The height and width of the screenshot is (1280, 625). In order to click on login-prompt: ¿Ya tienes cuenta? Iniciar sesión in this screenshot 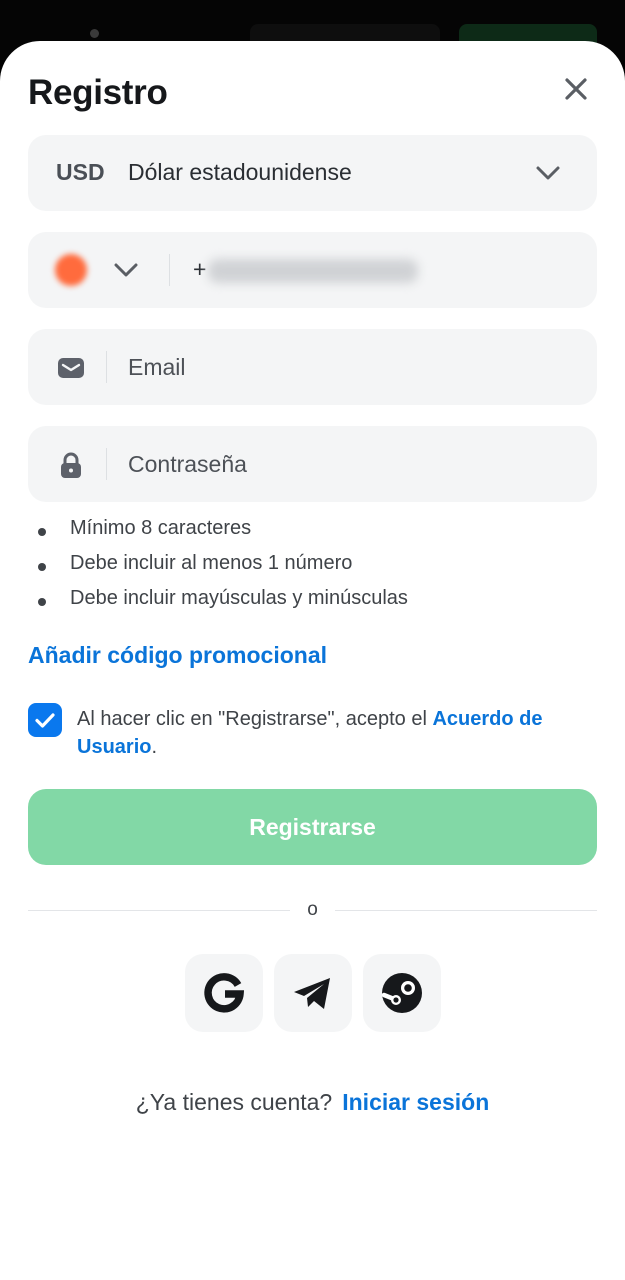, I will do `click(312, 1102)`.